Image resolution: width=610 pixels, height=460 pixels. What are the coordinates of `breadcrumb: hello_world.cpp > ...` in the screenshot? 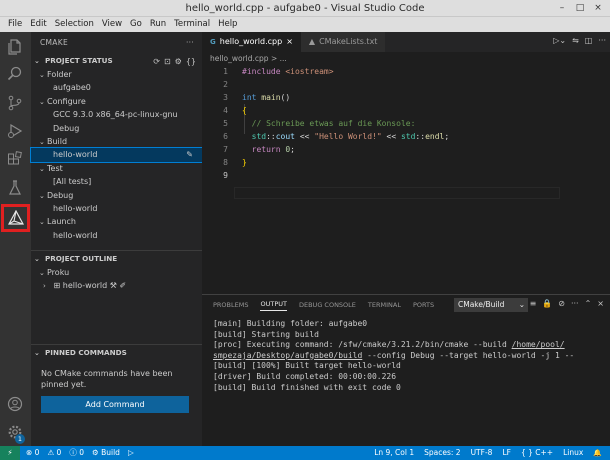 It's located at (406, 58).